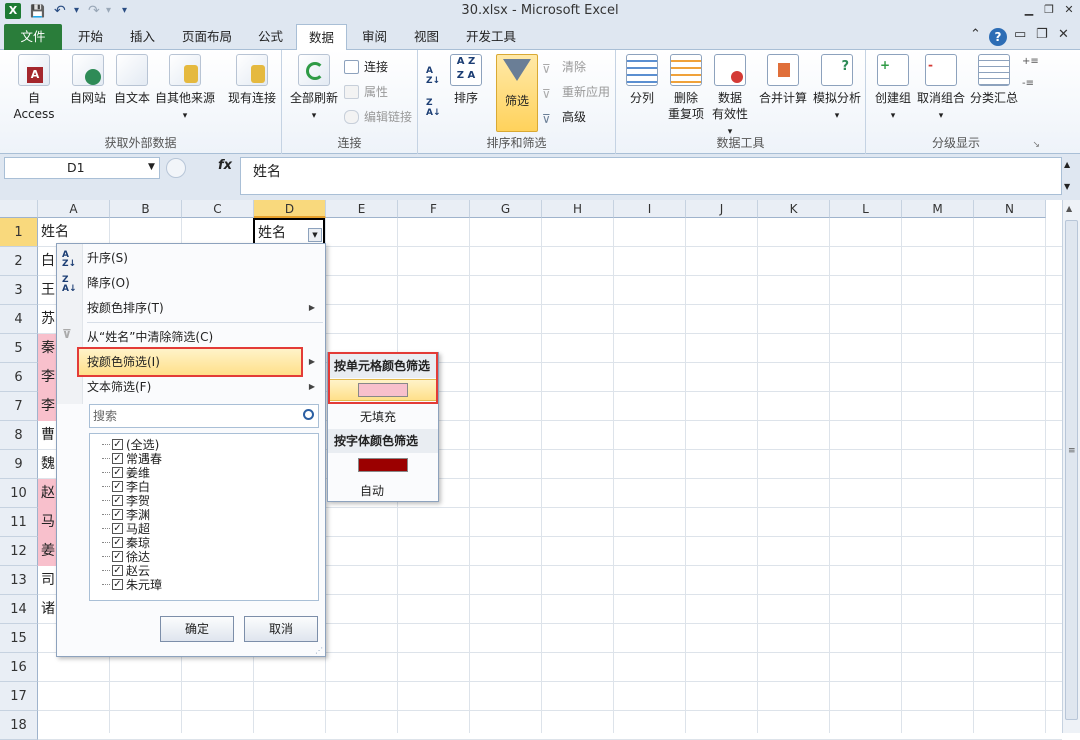 The width and height of the screenshot is (1080, 740). Describe the element at coordinates (205, 387) in the screenshot. I see `menu-text-filter: 文本筛选(F) ▶` at that location.